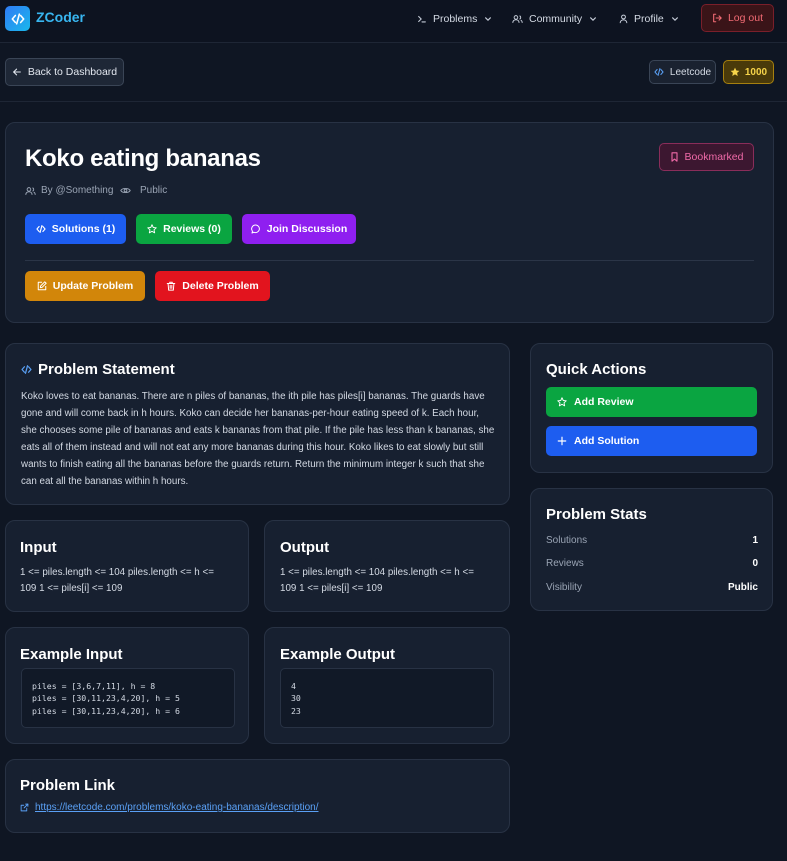 This screenshot has width=787, height=861. Describe the element at coordinates (331, 588) in the screenshot. I see `output-line: 109 1 <= piles[i] <= 109` at that location.